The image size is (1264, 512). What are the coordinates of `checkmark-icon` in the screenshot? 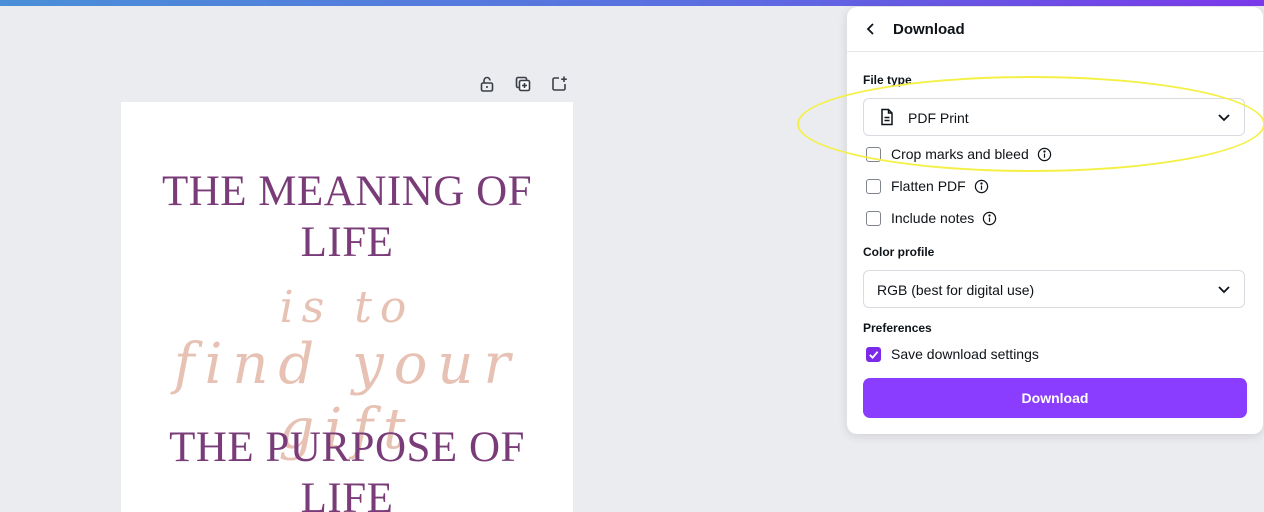 It's located at (874, 354).